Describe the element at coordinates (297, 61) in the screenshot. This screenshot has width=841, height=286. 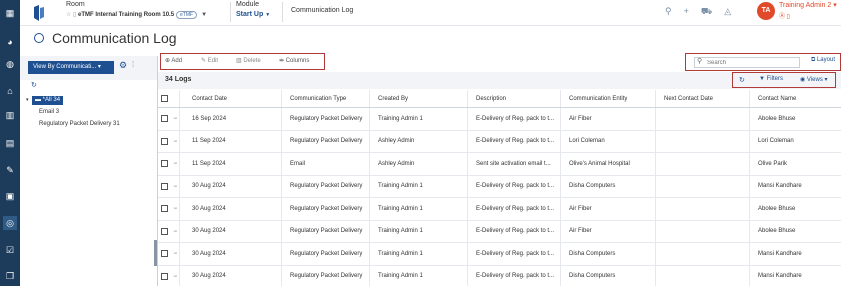
I see `columns-label: Columns` at that location.